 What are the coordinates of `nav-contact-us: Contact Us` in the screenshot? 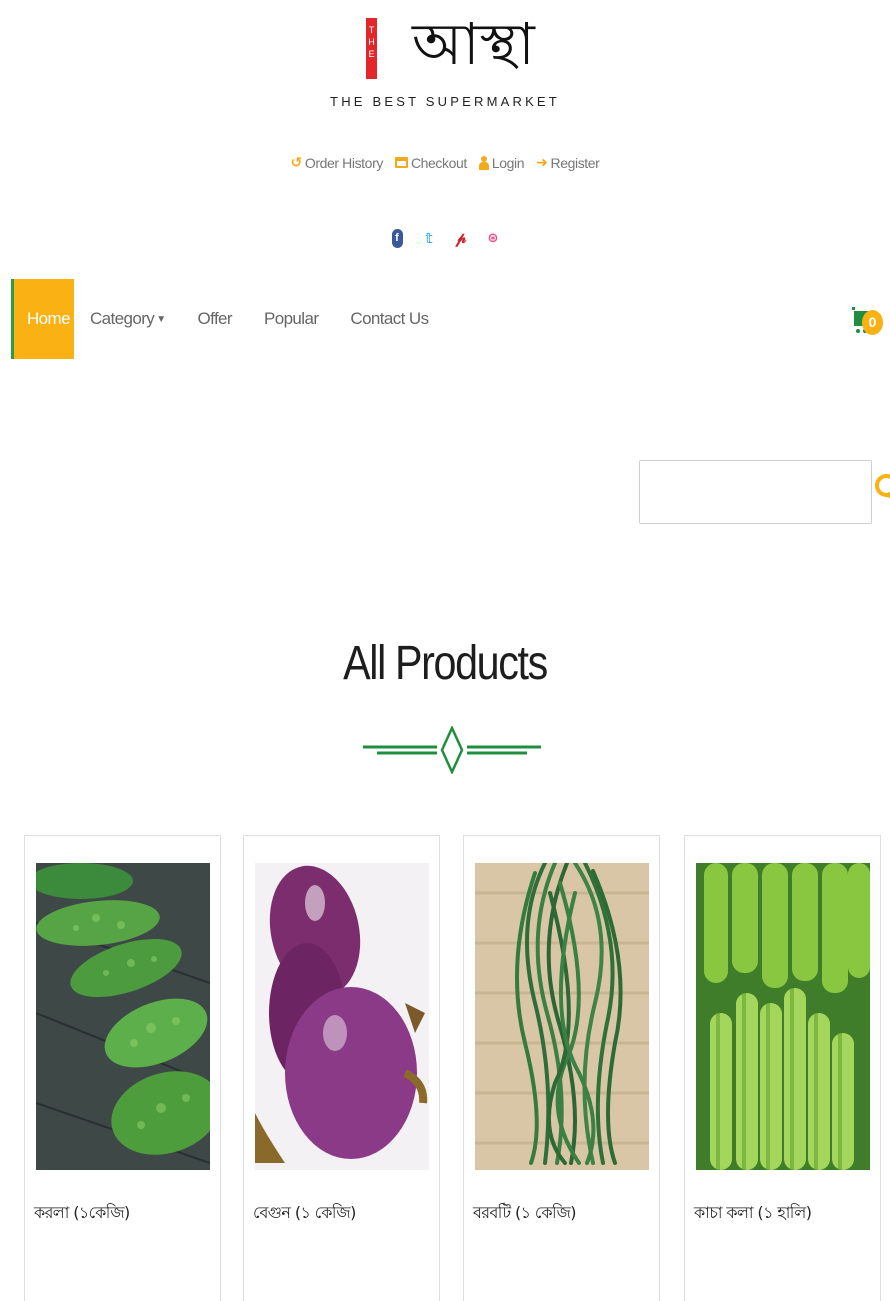 It's located at (389, 319).